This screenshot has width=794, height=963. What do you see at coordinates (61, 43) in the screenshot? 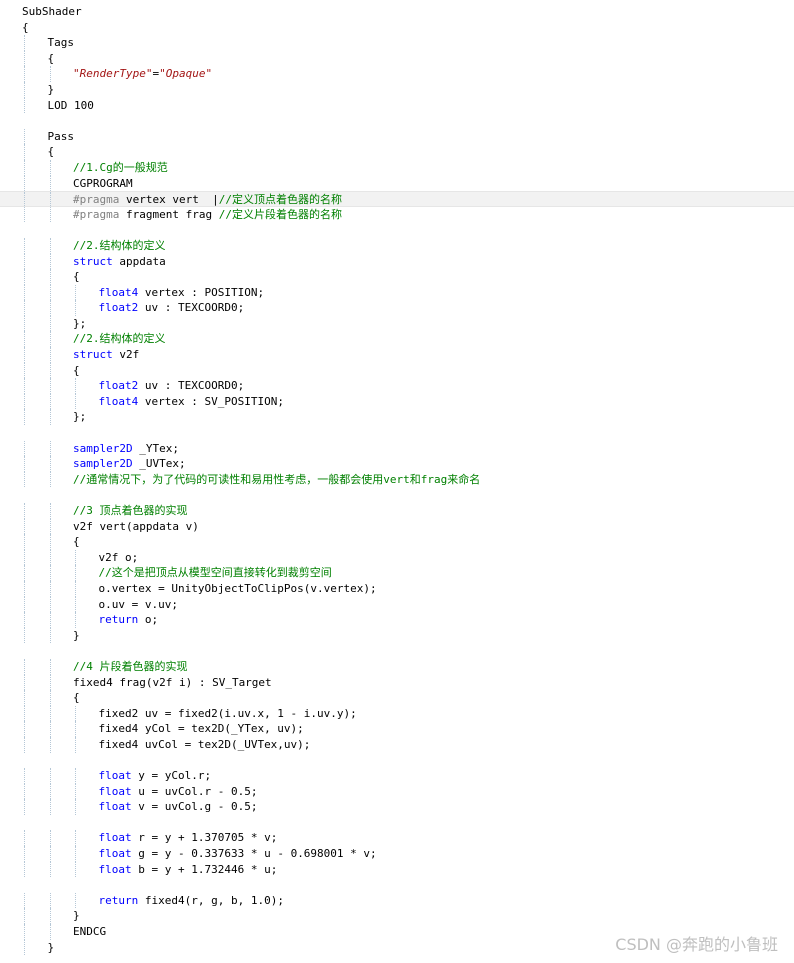
I see `code-text: Tags` at bounding box center [61, 43].